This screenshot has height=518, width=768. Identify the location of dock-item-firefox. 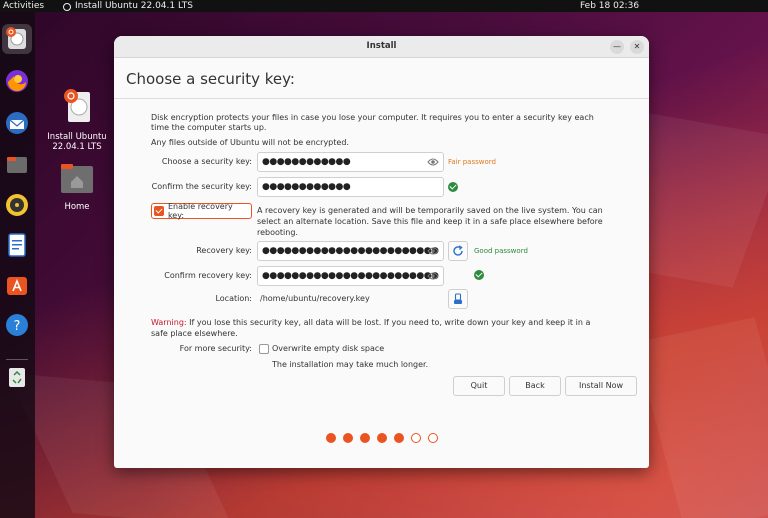
(17, 81).